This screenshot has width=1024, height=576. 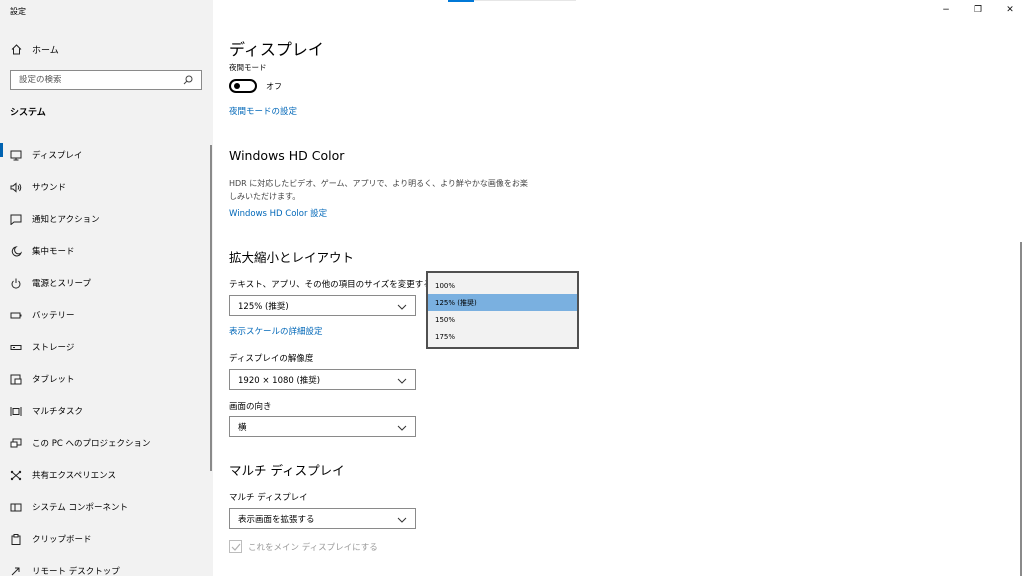 I want to click on remote-desktop-icon, so click(x=16, y=570).